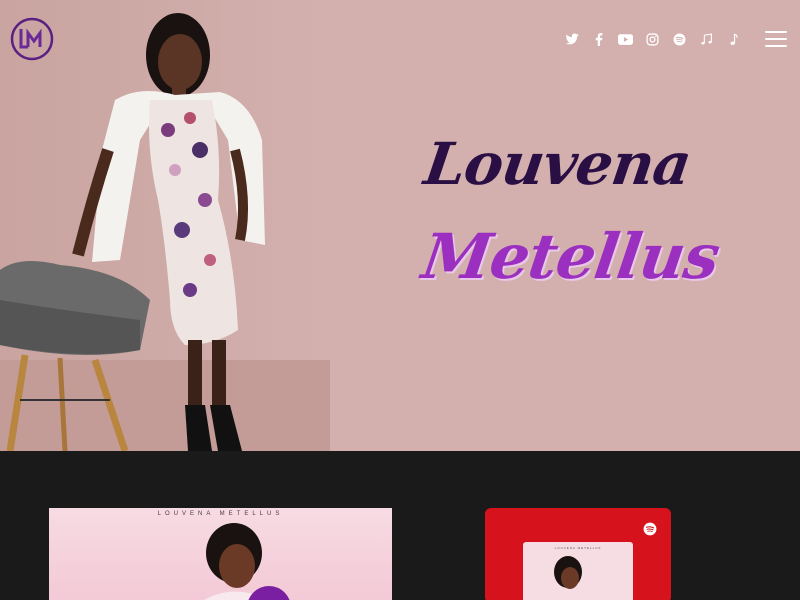 This screenshot has width=800, height=600. I want to click on artist-last-name: Metellus, so click(570, 256).